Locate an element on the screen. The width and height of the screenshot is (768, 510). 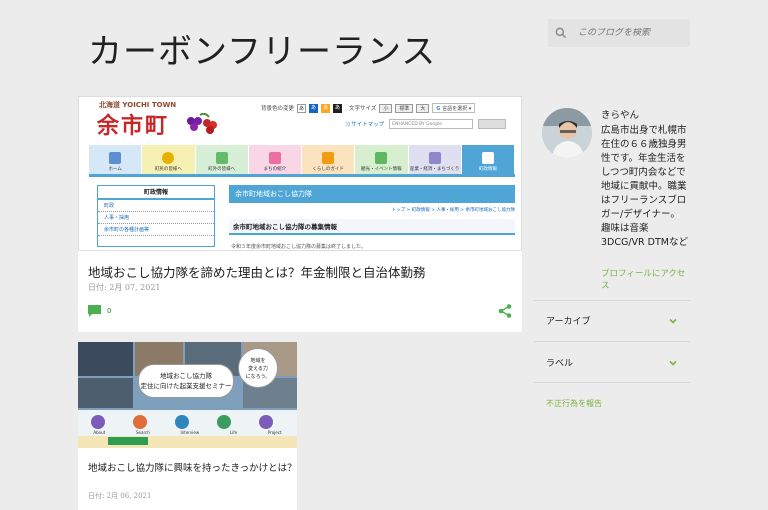
comment-link: 0 is located at coordinates (99, 311).